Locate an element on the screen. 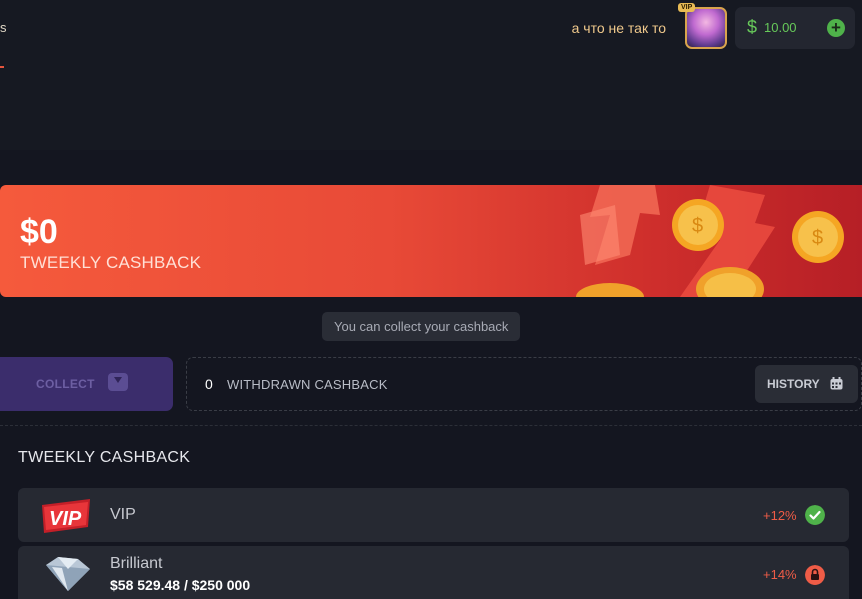 This screenshot has width=862, height=599. withdrawn-value: 0 is located at coordinates (209, 384).